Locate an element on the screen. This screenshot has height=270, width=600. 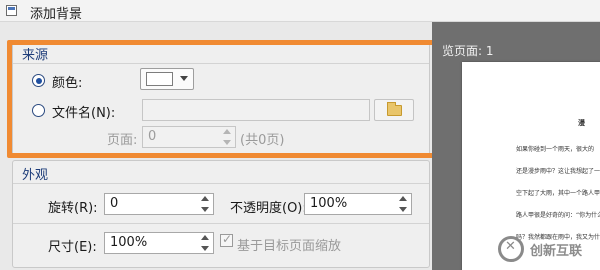
opacity-label: 不透明度(O): is located at coordinates (268, 208).